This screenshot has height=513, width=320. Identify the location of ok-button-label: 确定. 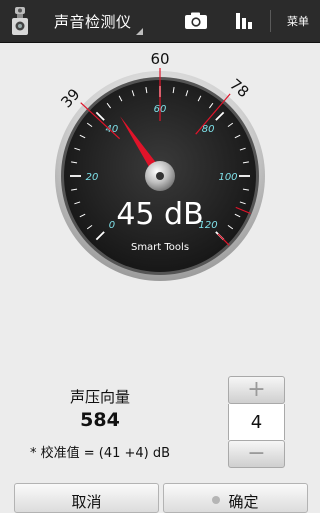
(243, 502).